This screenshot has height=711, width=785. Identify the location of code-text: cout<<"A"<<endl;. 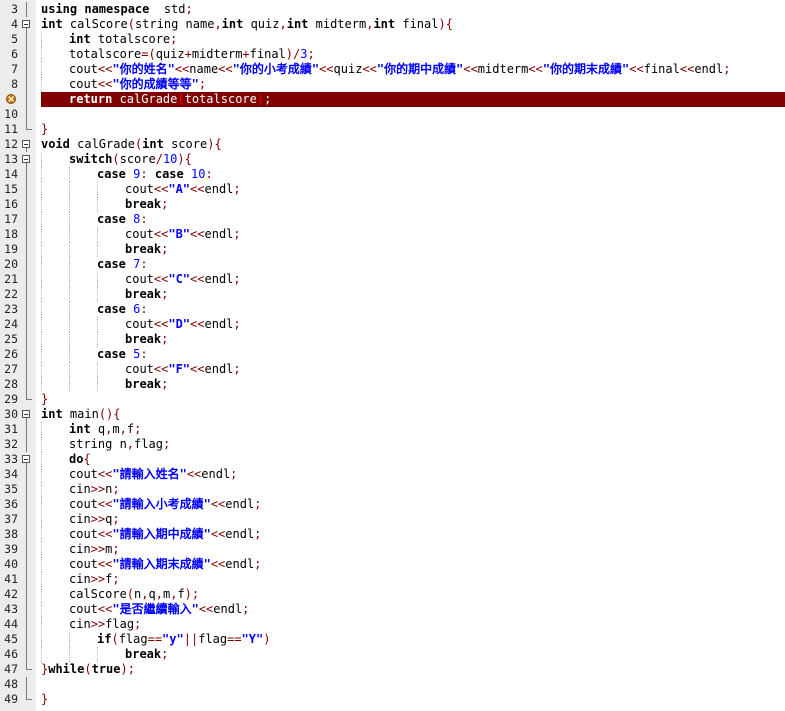
(413, 189).